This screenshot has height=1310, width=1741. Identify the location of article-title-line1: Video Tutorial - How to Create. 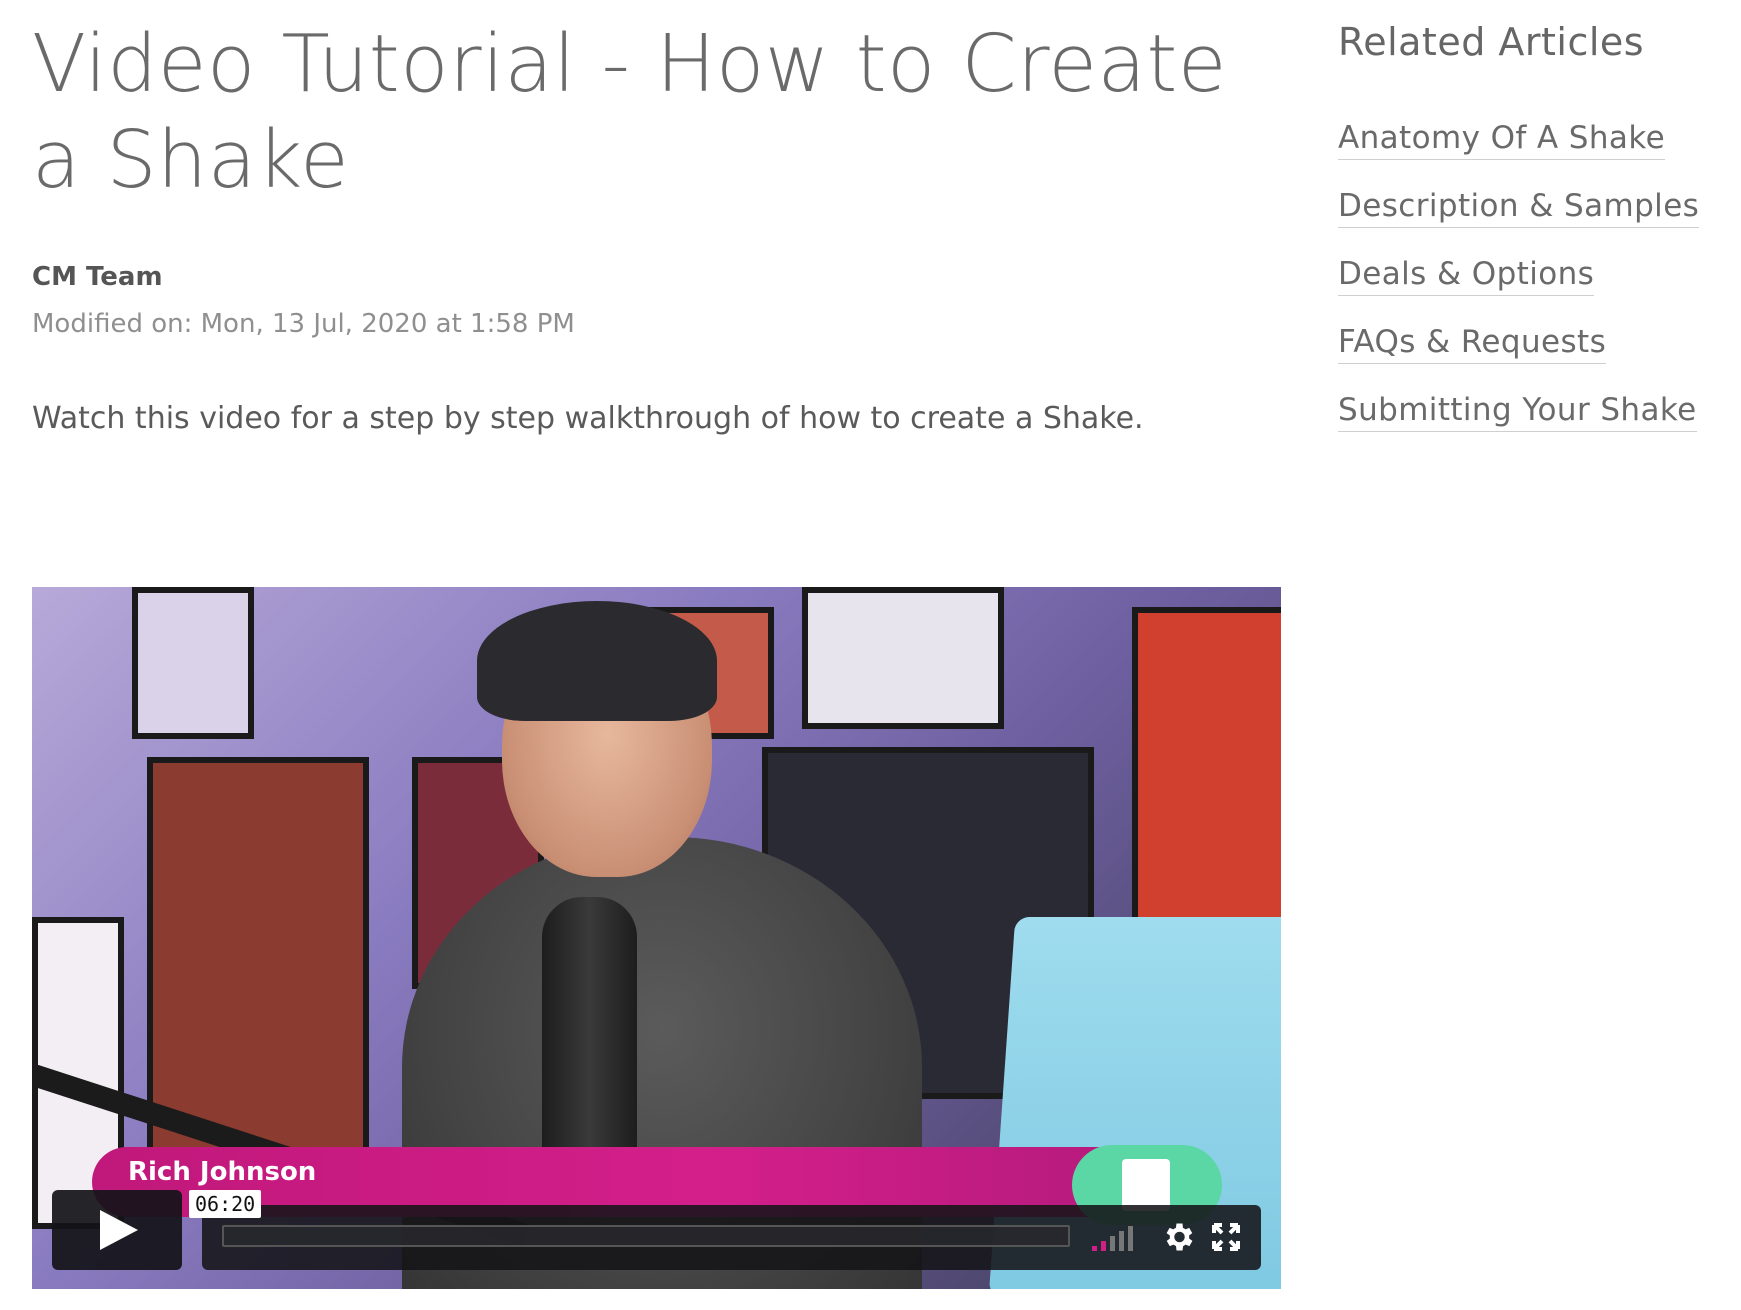
(629, 64).